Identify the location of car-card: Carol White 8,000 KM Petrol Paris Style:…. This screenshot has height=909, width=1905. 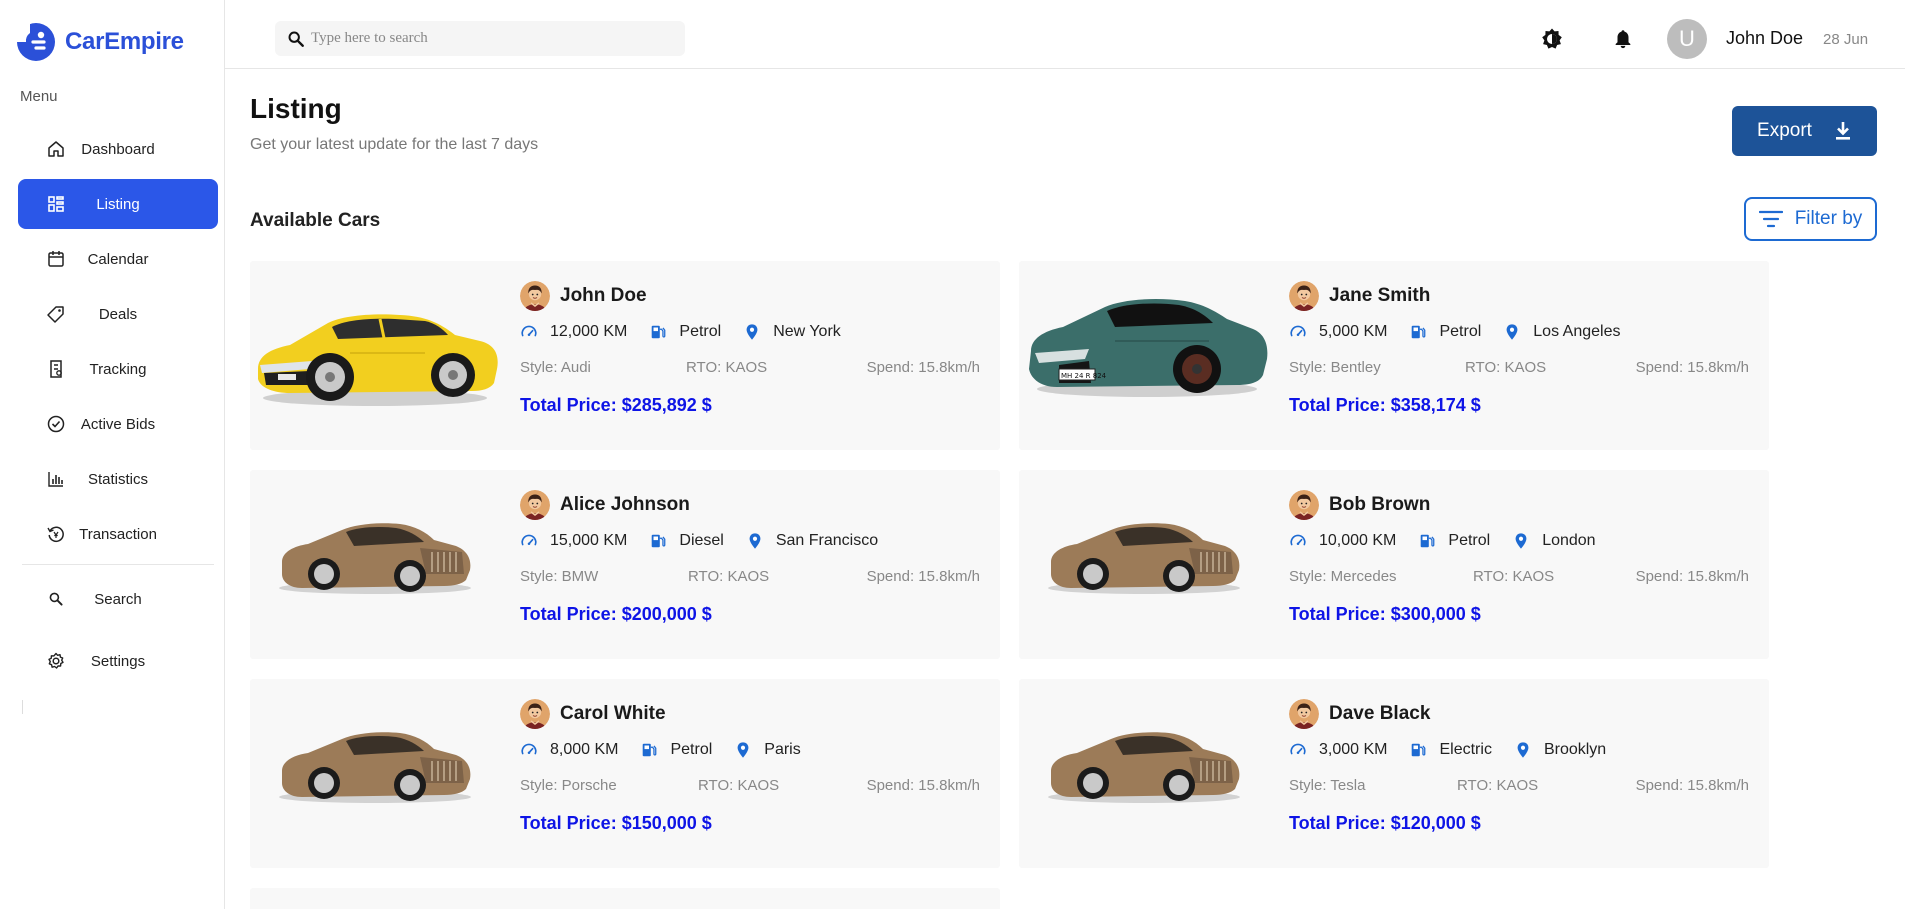
(625, 773).